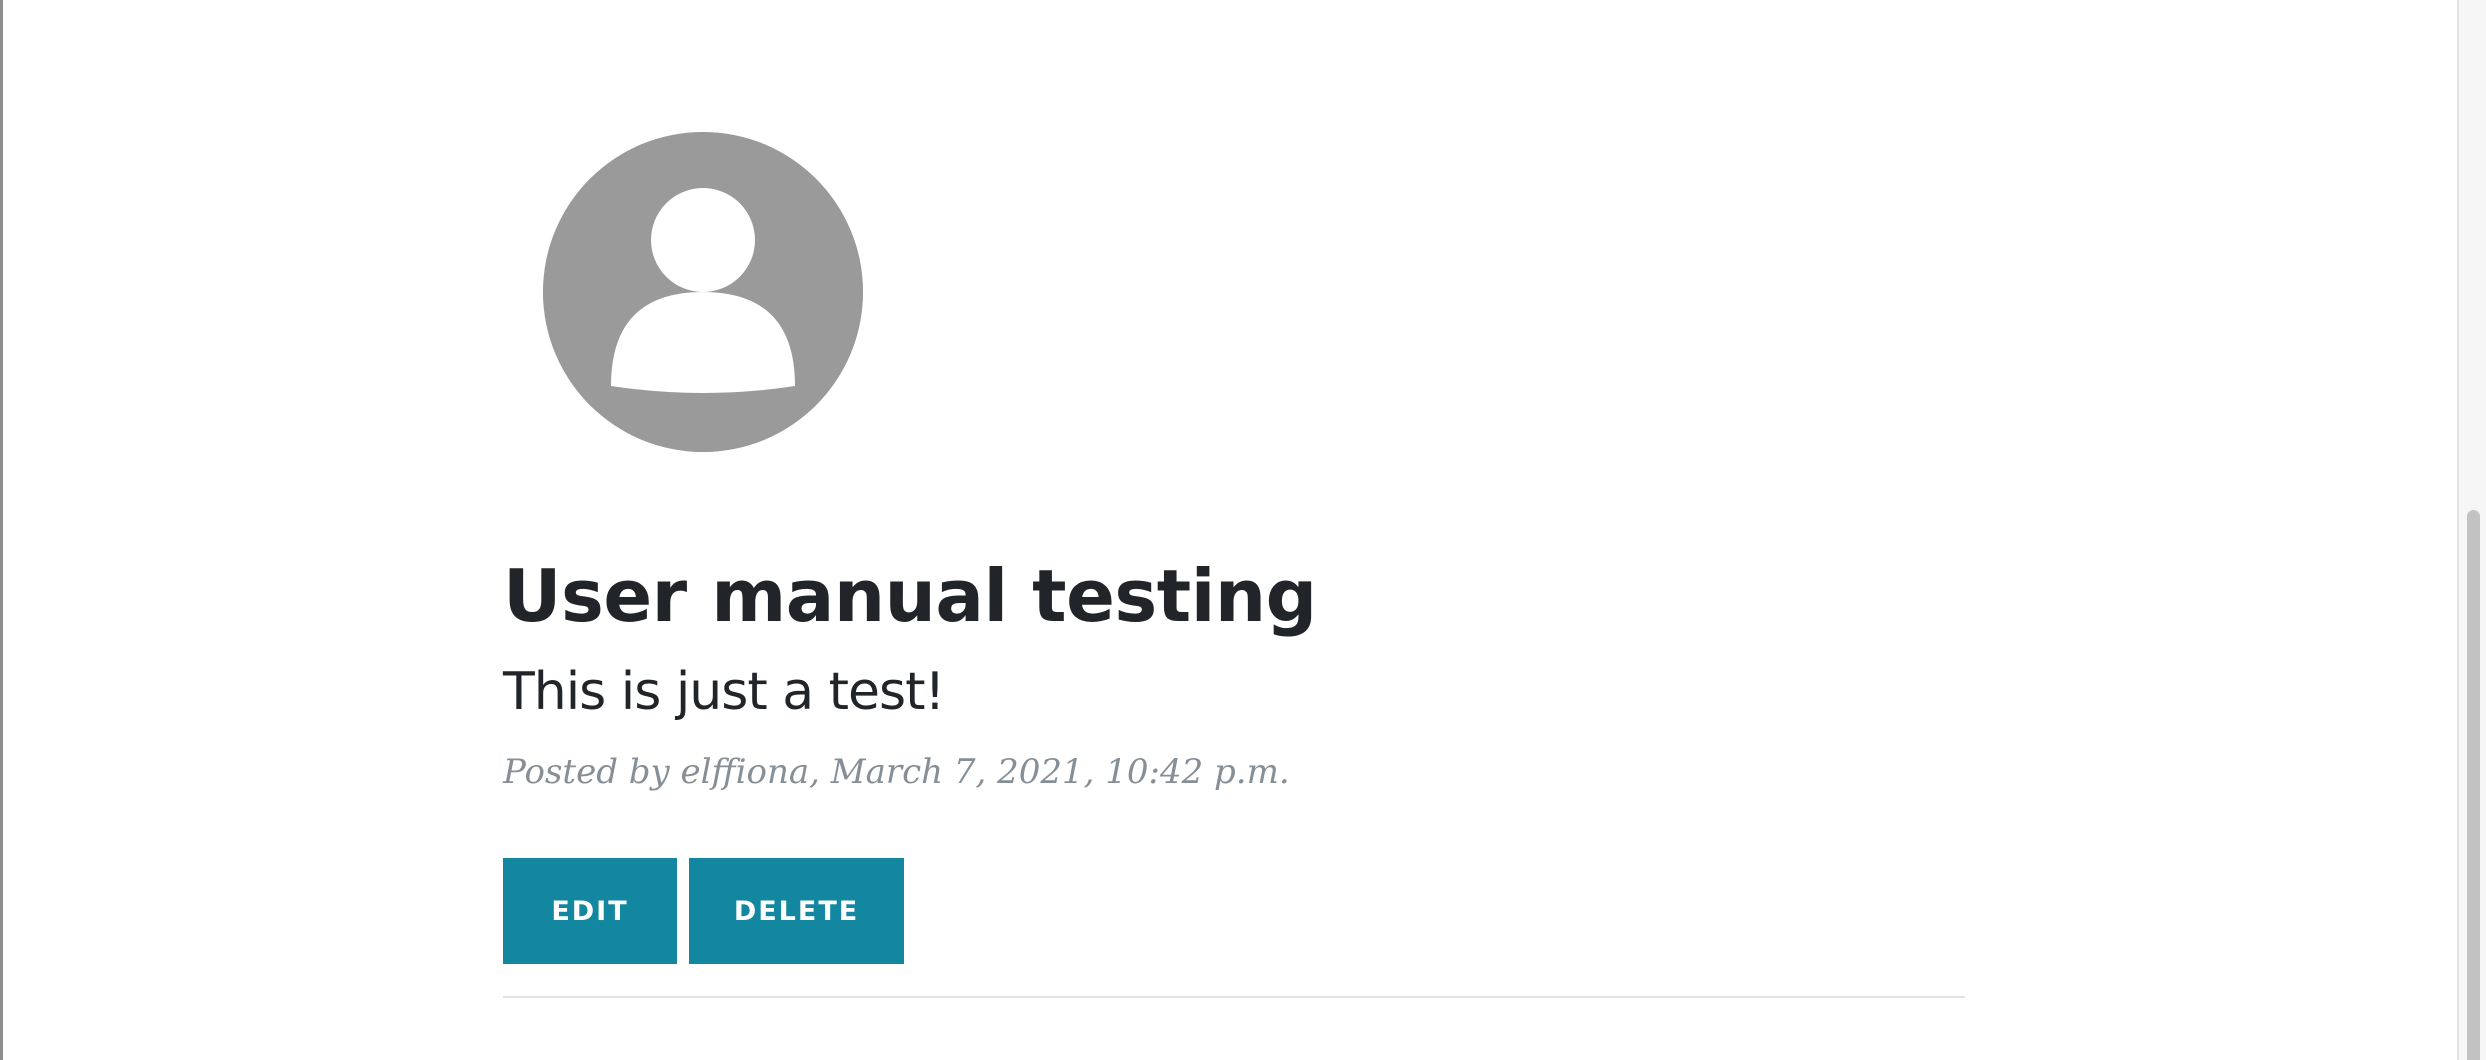  What do you see at coordinates (796, 911) in the screenshot?
I see `delete-button: DELETE` at bounding box center [796, 911].